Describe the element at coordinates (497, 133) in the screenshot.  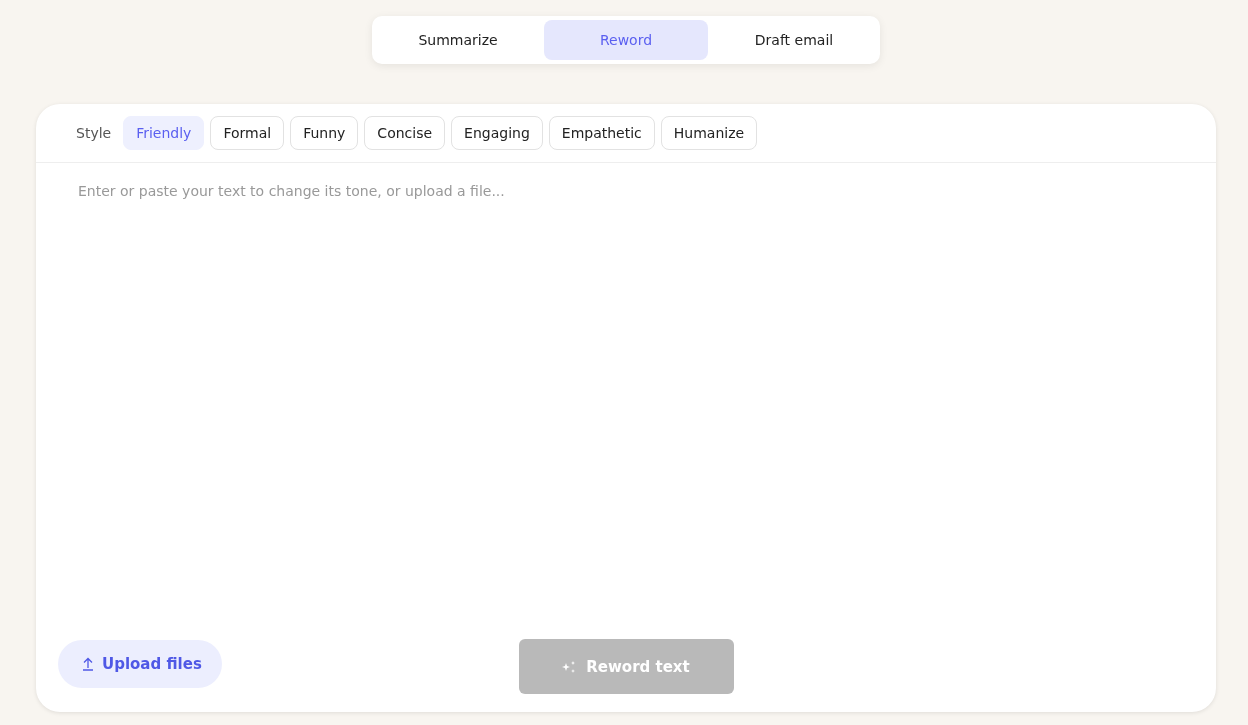
I see `style-chip: Engaging` at that location.